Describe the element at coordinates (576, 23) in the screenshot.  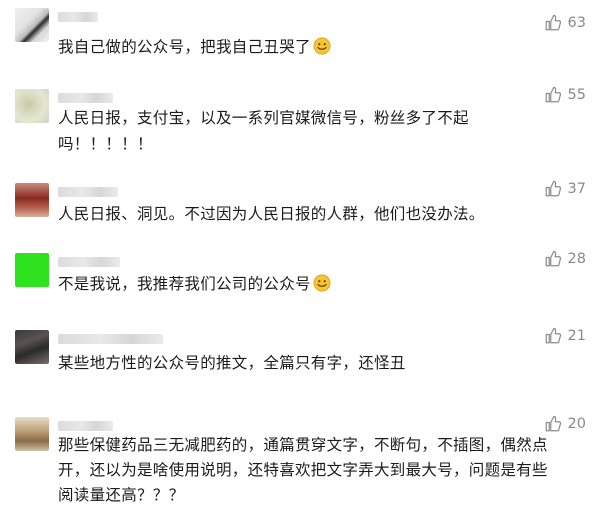
I see `like-count: 63` at that location.